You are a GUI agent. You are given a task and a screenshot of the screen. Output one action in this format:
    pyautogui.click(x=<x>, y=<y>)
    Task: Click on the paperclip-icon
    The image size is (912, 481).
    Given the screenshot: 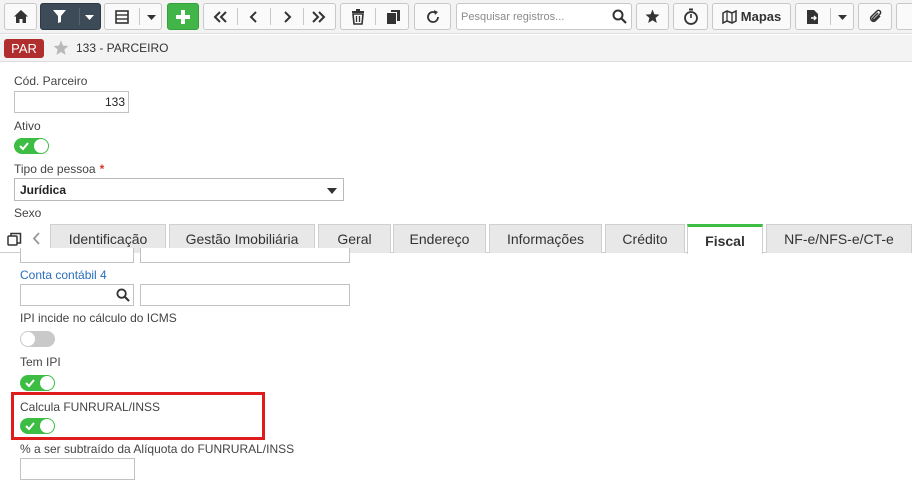 What is the action you would take?
    pyautogui.click(x=875, y=15)
    